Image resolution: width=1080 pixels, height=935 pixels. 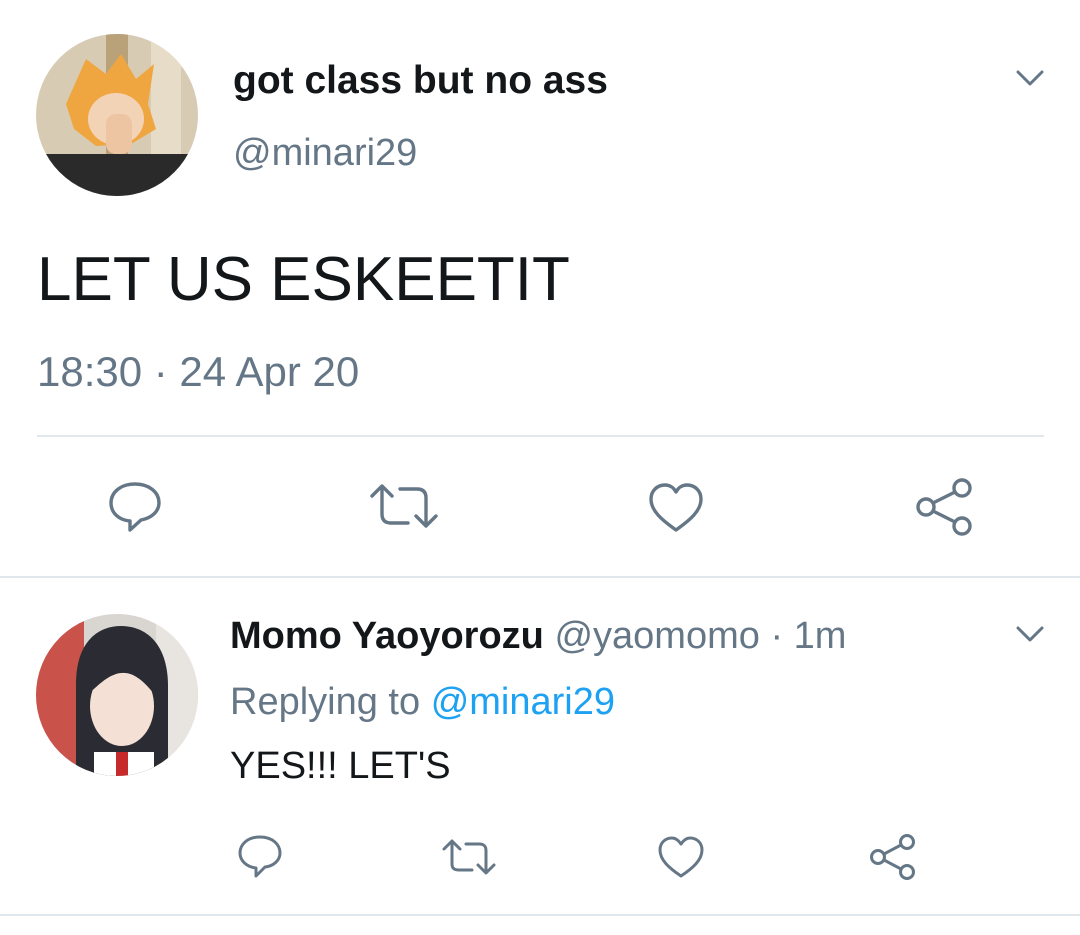 What do you see at coordinates (540, 436) in the screenshot?
I see `divider` at bounding box center [540, 436].